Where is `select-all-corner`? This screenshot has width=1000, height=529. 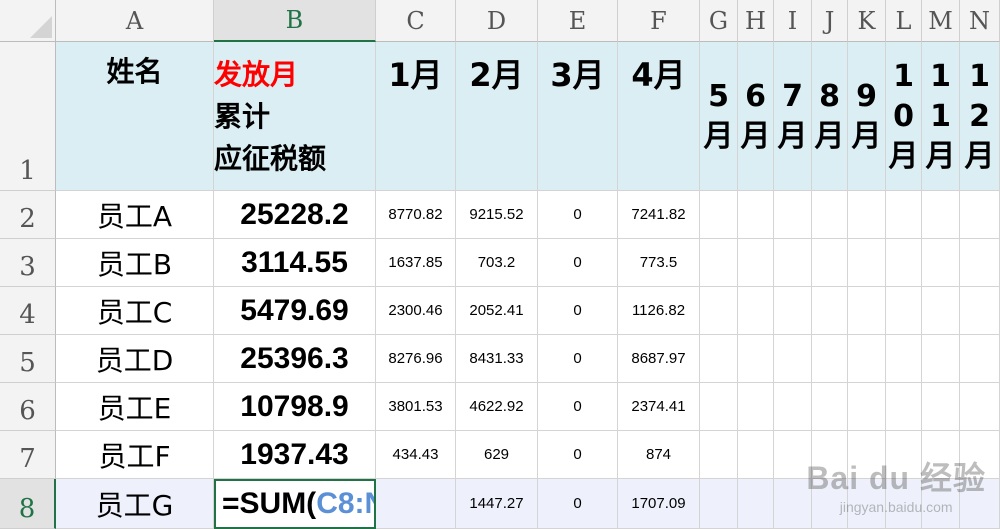 select-all-corner is located at coordinates (28, 21).